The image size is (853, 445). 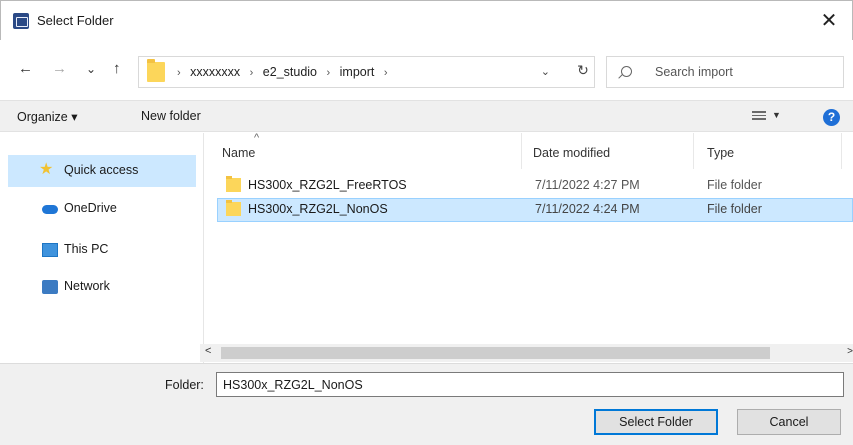 I want to click on command-bar: Organize ▾ New folder ▼ ?, so click(x=426, y=116).